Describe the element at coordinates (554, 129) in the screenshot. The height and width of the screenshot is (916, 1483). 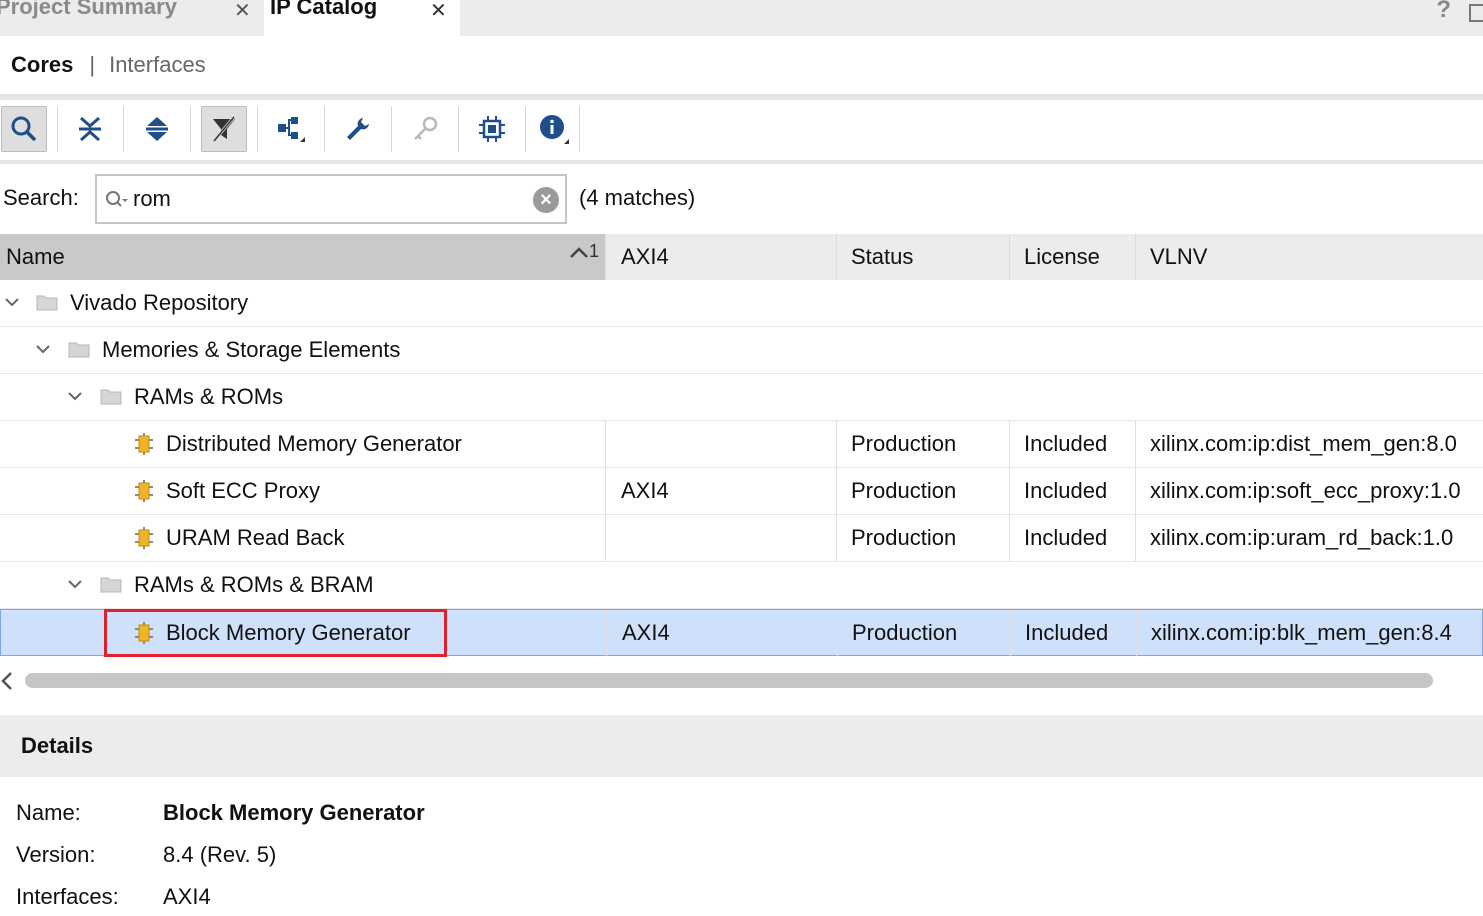
I see `info-button` at that location.